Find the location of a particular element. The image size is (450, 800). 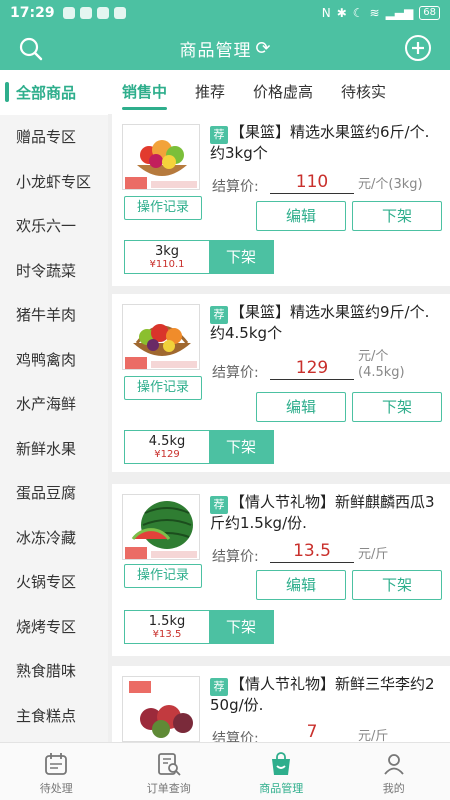

sidebar-item-gifts: 赠品专区 is located at coordinates (54, 137).